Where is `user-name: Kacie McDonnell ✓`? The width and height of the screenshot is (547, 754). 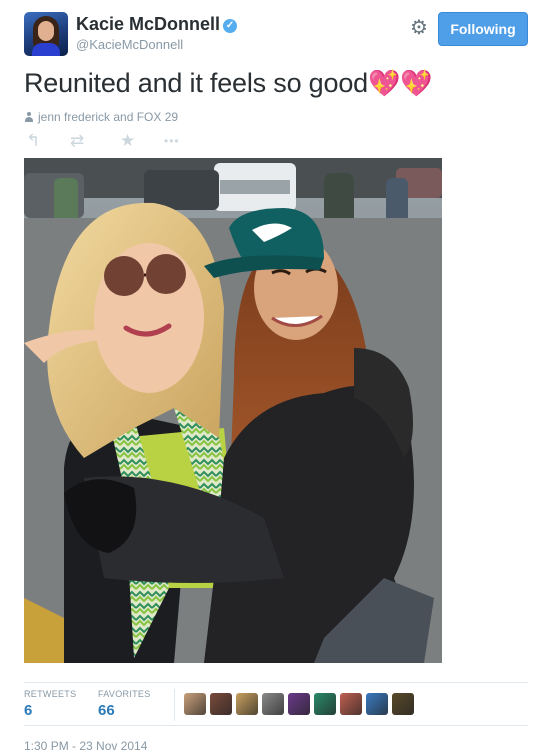 user-name: Kacie McDonnell ✓ is located at coordinates (157, 24).